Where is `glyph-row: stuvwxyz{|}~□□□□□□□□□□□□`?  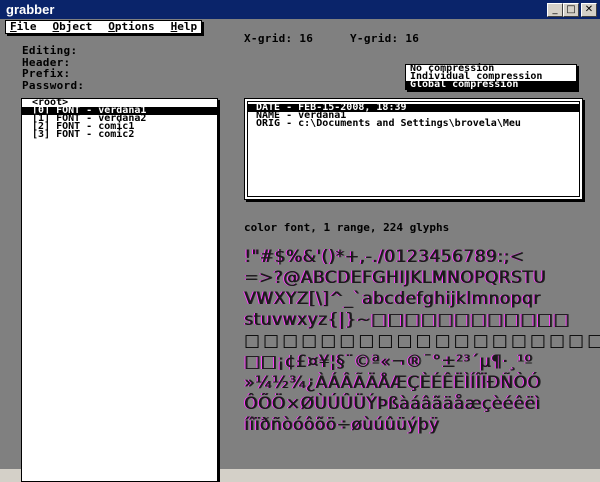
glyph-row: stuvwxyz{|}~□□□□□□□□□□□□ is located at coordinates (407, 320).